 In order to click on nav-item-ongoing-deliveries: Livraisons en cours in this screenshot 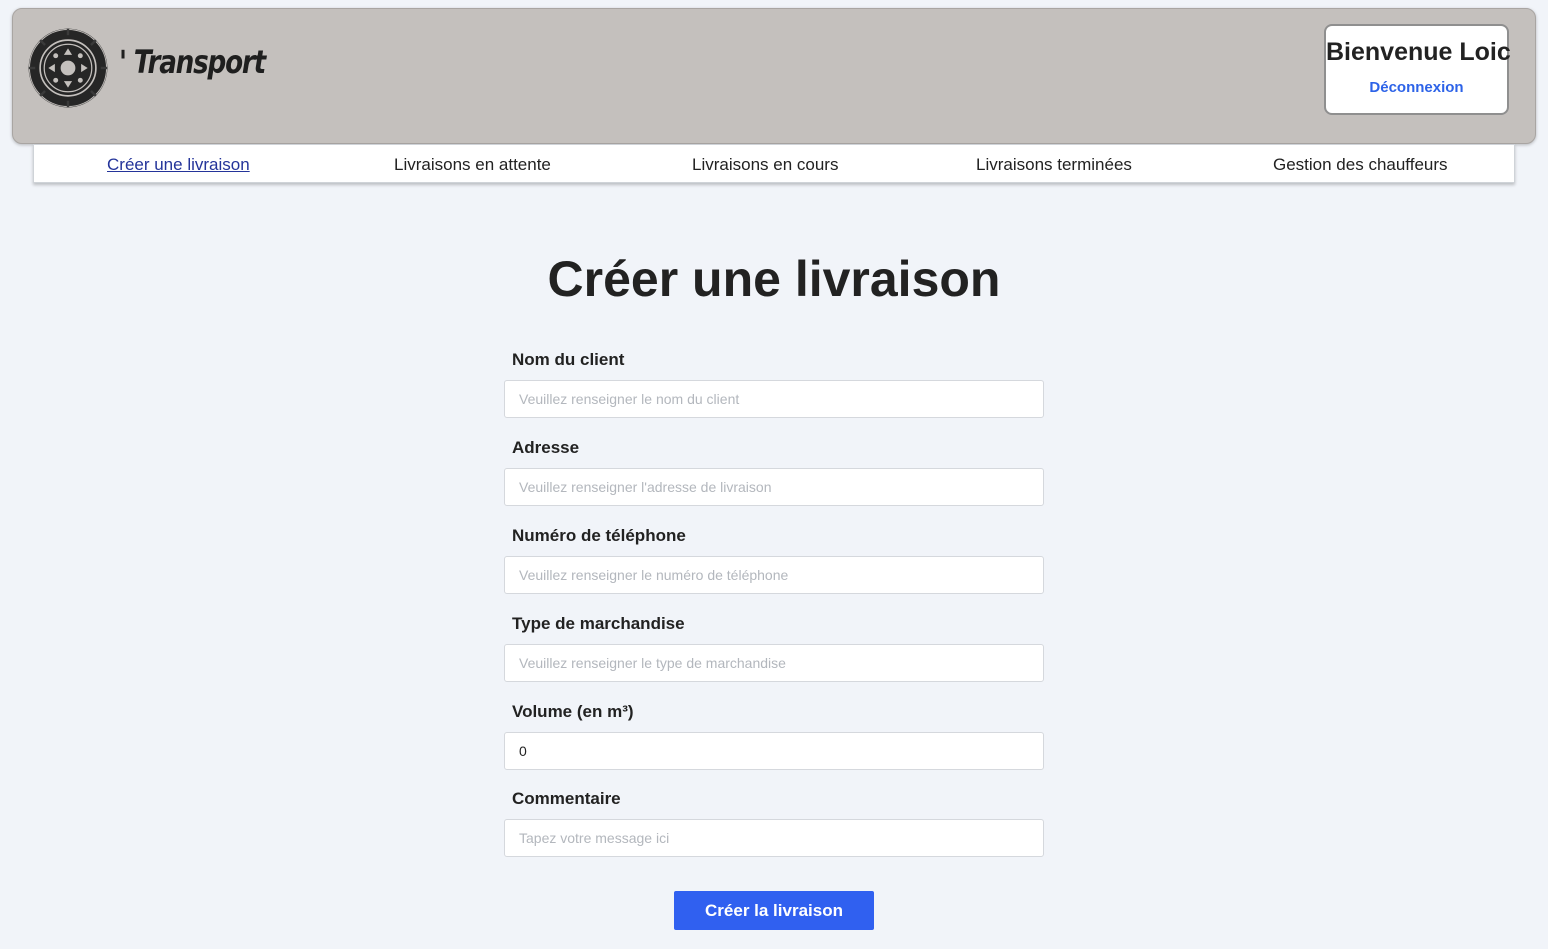, I will do `click(765, 165)`.